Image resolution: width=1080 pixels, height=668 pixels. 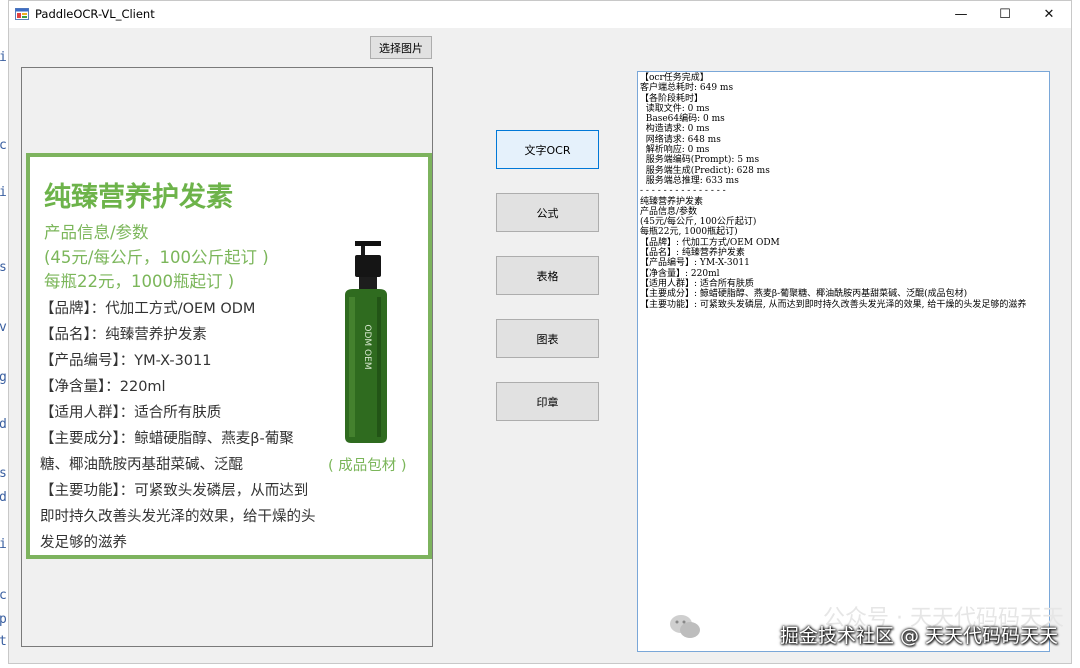 I want to click on app-icon, so click(x=22, y=14).